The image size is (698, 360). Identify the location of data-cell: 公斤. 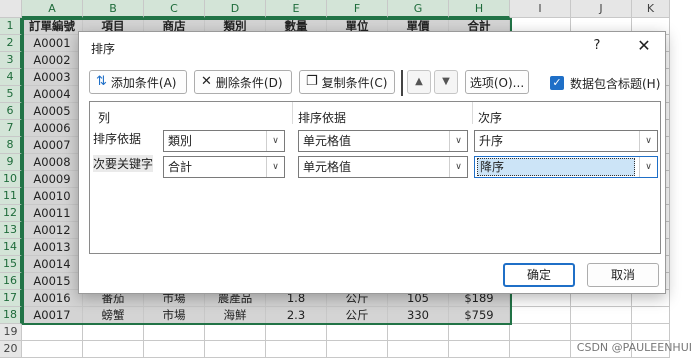
(357, 315).